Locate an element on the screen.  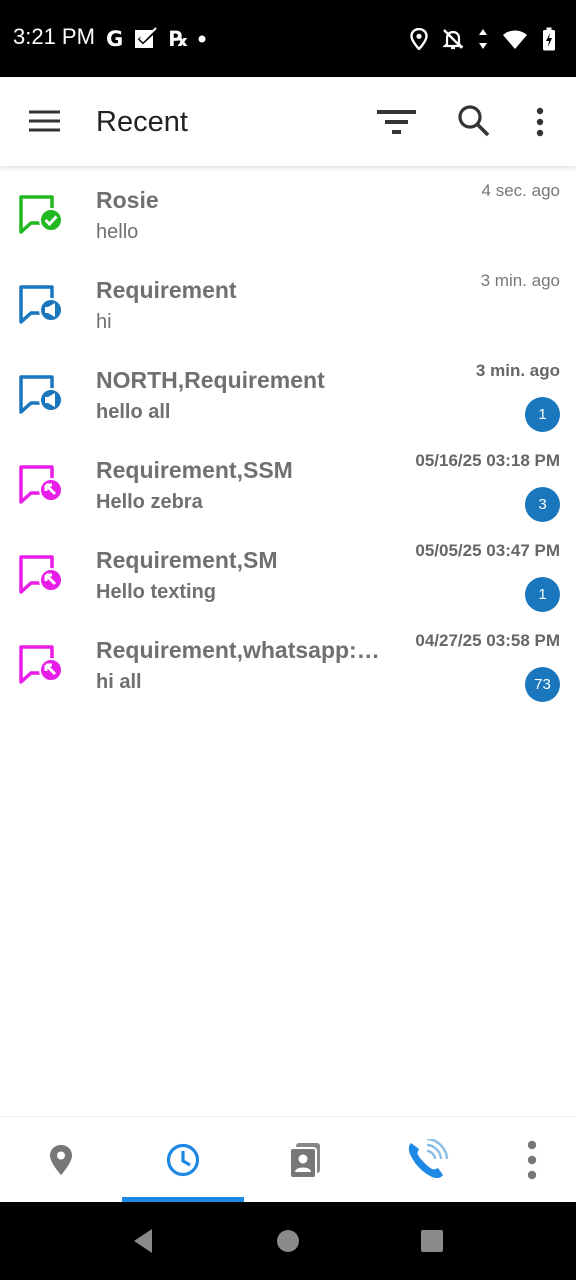
tab-more is located at coordinates (532, 1160).